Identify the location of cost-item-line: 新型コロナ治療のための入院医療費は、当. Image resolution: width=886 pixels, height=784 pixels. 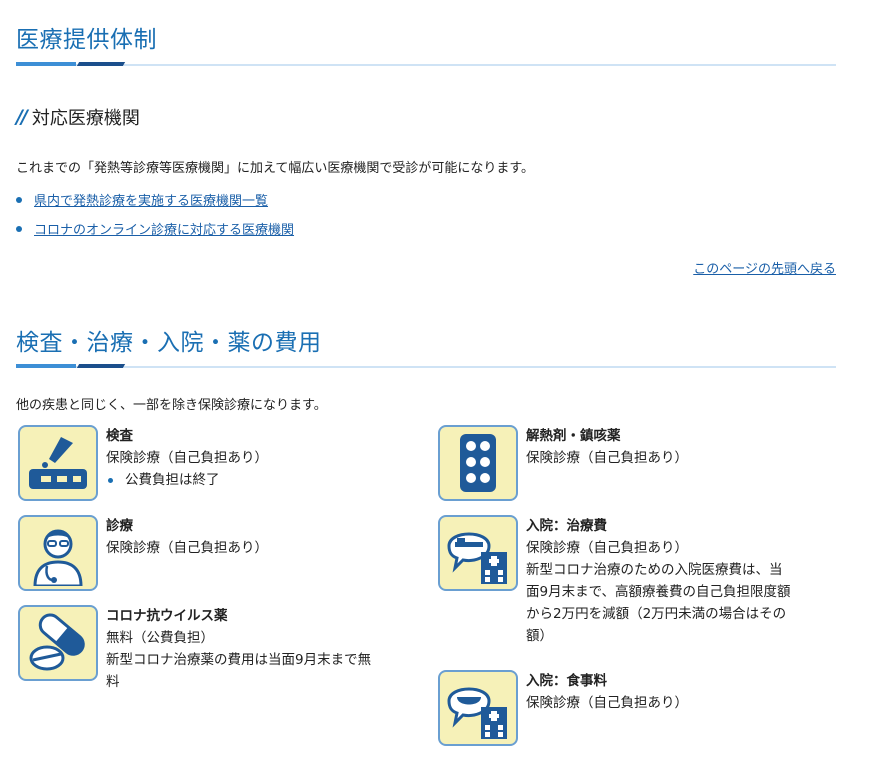
(654, 570).